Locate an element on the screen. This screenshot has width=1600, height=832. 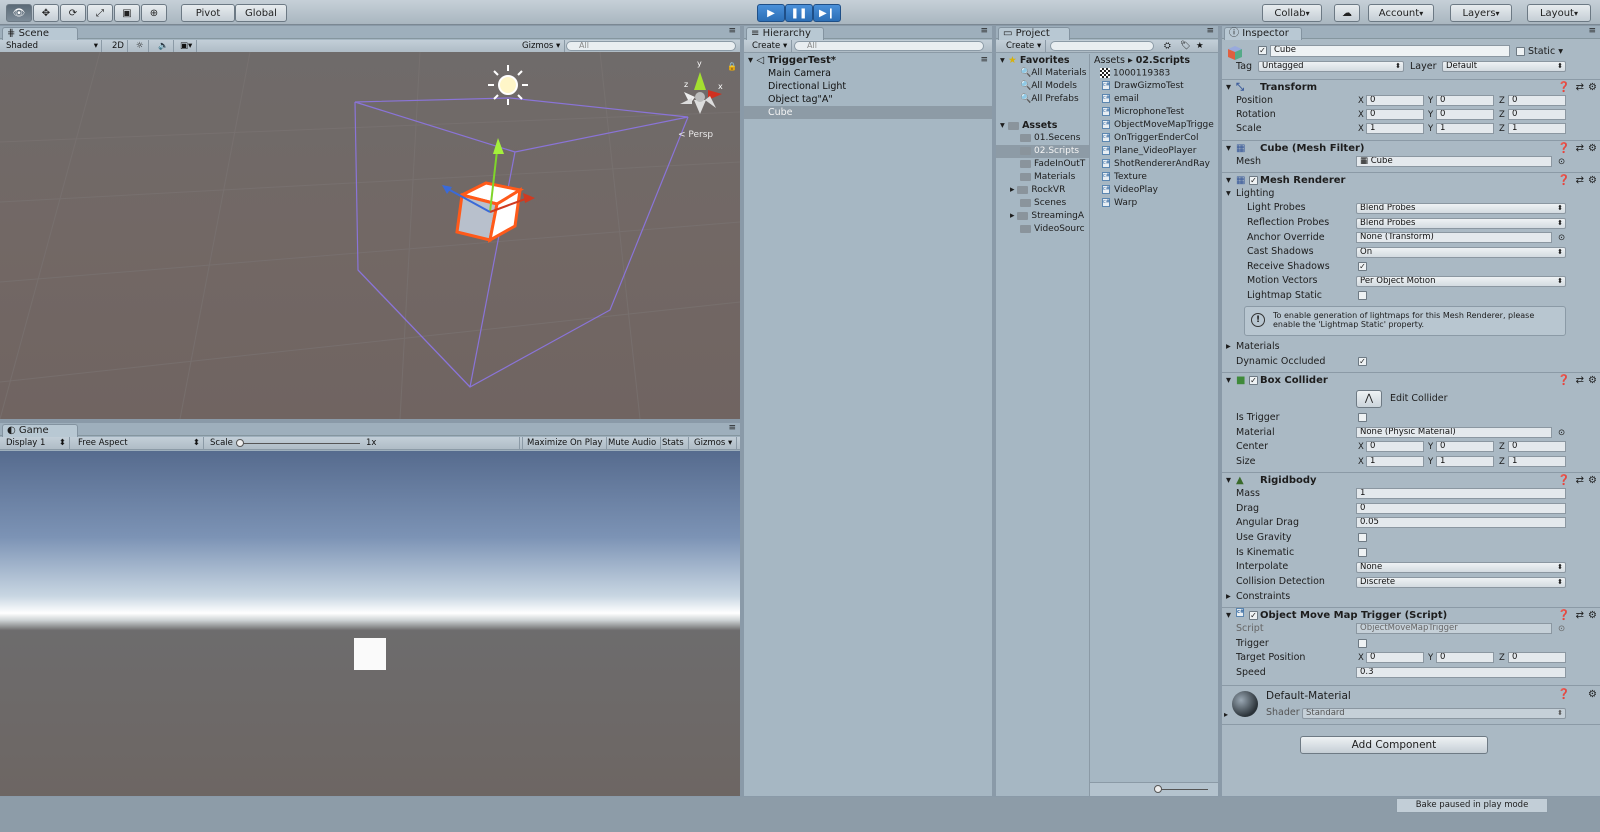
mesh-field: ▦ Cube is located at coordinates (1454, 161).